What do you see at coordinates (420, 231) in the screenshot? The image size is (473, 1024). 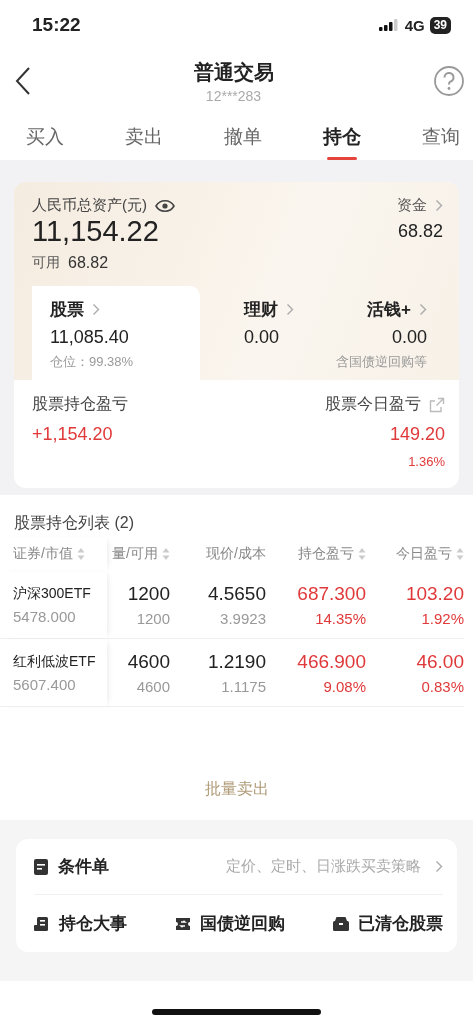 I see `funds-value: 68.82` at bounding box center [420, 231].